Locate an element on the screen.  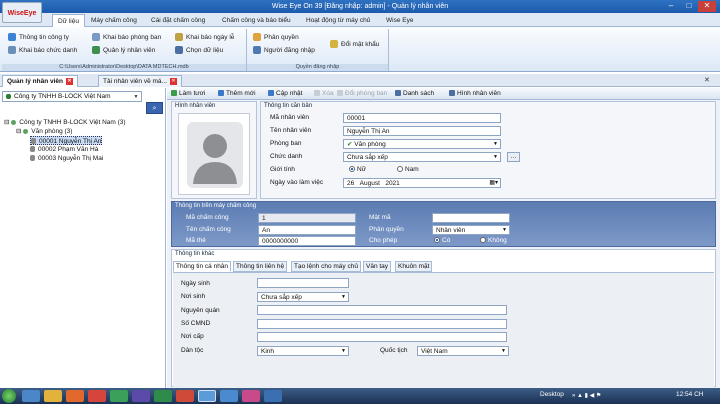
tree-root: ⊟ Công ty TNHH B-LOCK Việt Nam (3) is located at coordinates (65, 122).